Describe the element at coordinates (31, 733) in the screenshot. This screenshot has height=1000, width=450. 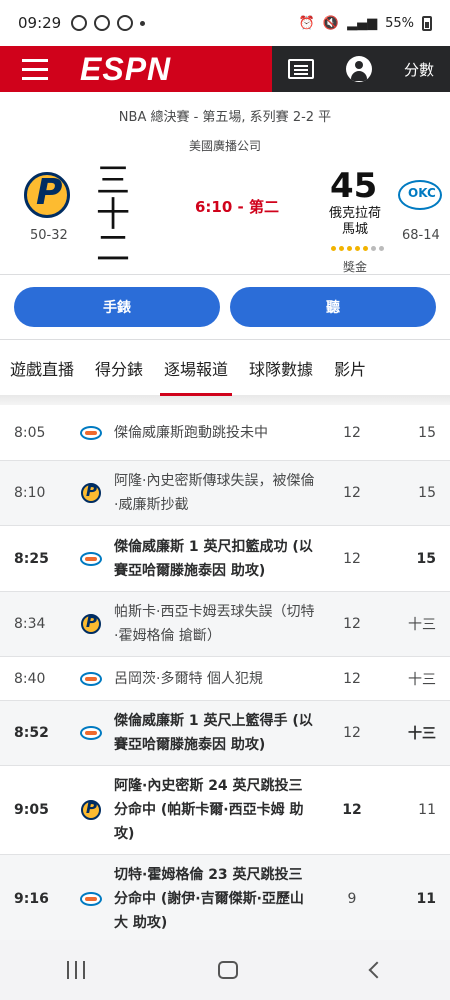
I see `play-time: 8:52` at that location.